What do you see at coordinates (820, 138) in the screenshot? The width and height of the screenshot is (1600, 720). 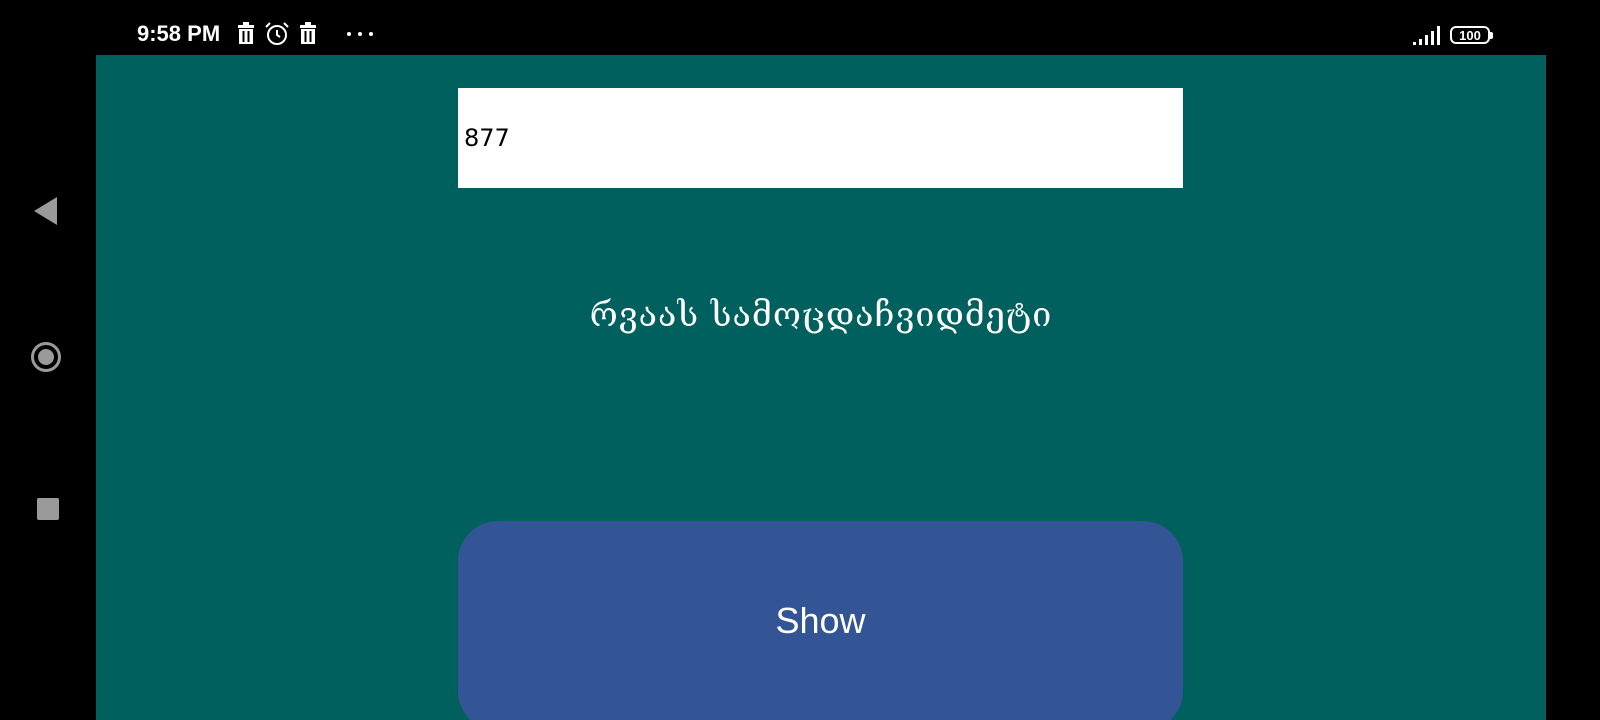 I see `number-input` at bounding box center [820, 138].